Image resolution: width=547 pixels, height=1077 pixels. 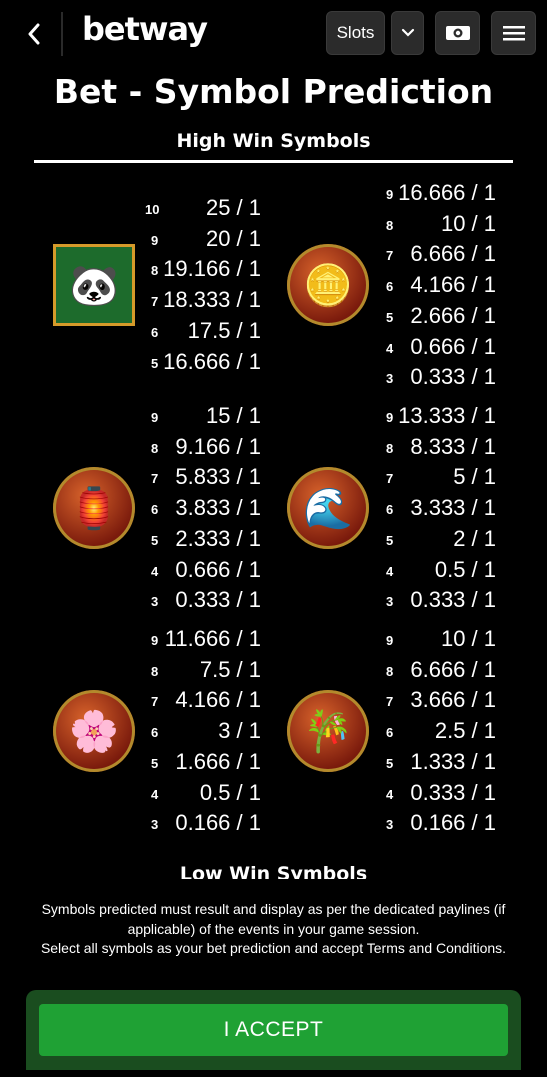 I want to click on payout-odds: 8.333 / 1, so click(x=453, y=446).